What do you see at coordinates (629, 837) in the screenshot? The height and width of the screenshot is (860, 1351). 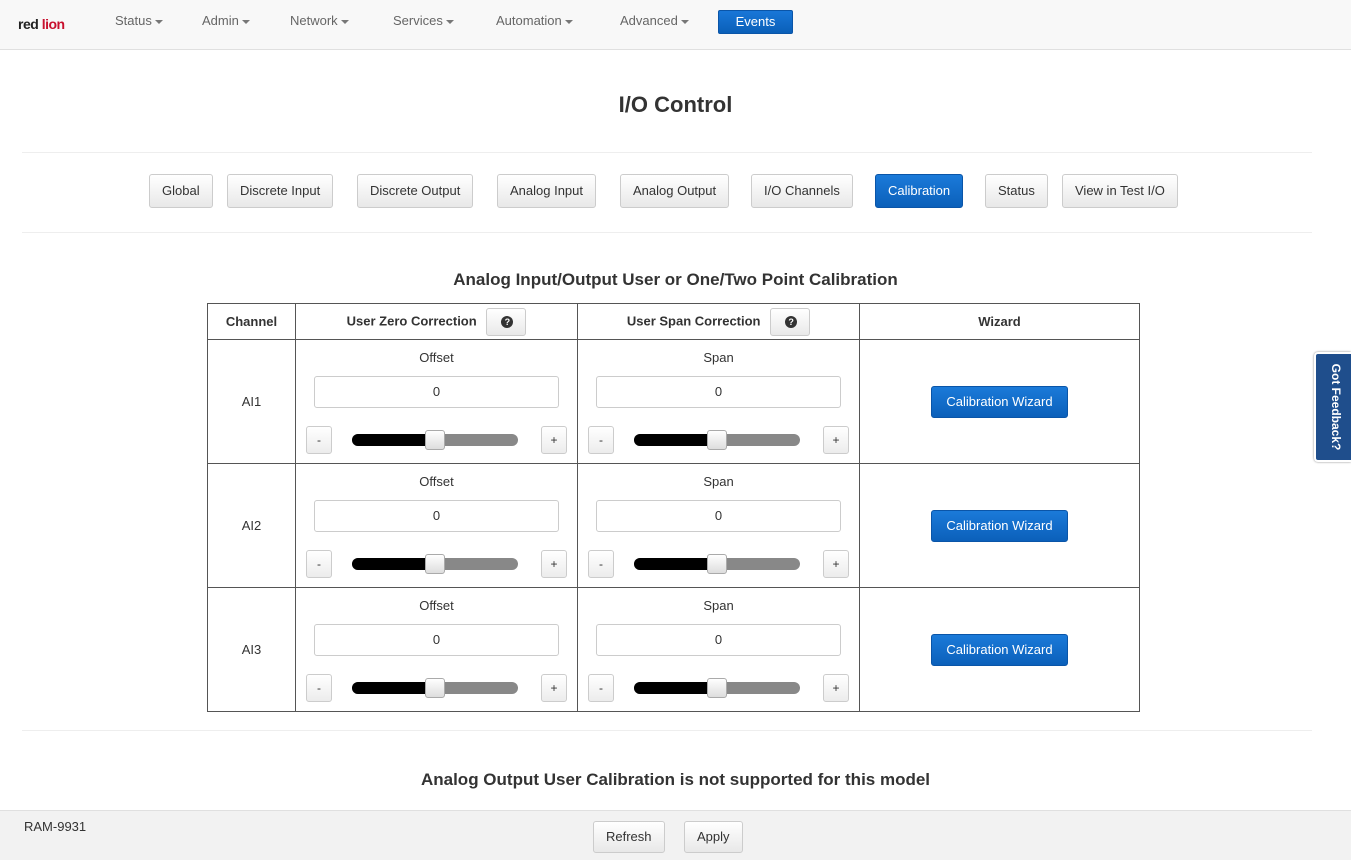 I see `refresh-button: Refresh` at bounding box center [629, 837].